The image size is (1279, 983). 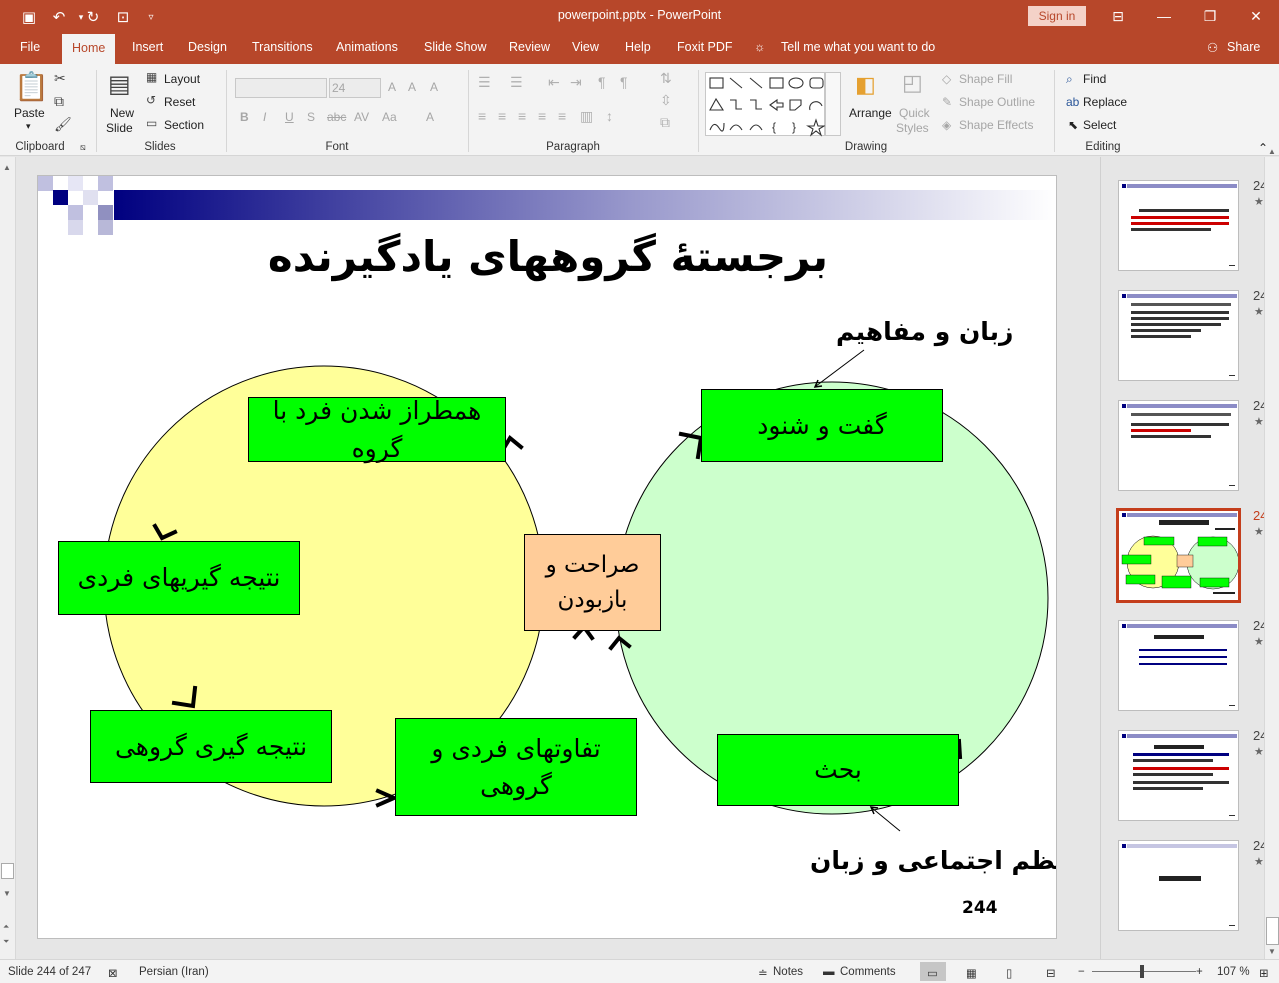 I want to click on zoom-slider-track, so click(x=1144, y=971).